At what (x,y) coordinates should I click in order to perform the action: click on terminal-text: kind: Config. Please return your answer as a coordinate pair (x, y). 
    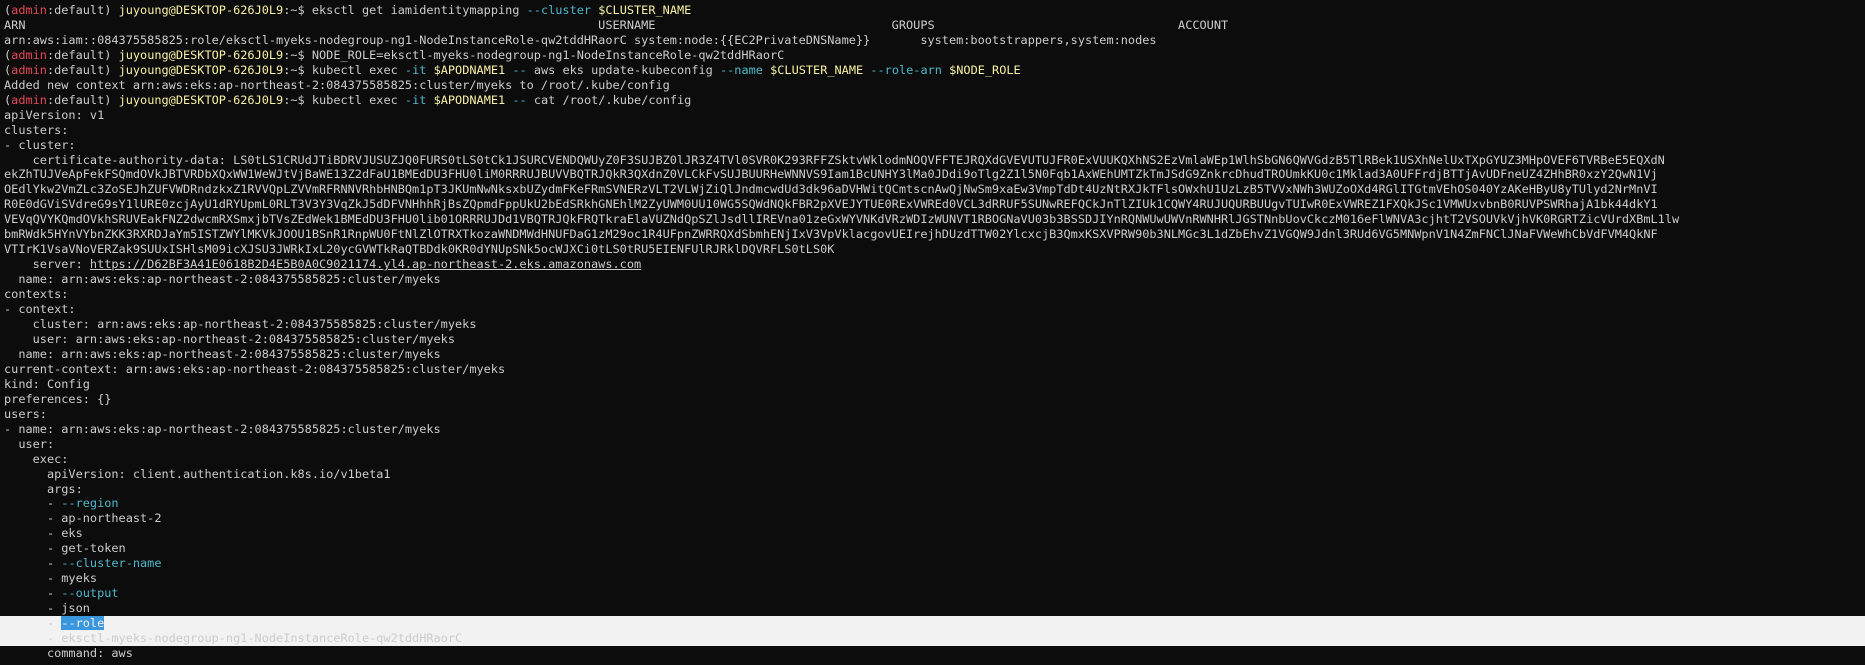
    Looking at the image, I should click on (47, 383).